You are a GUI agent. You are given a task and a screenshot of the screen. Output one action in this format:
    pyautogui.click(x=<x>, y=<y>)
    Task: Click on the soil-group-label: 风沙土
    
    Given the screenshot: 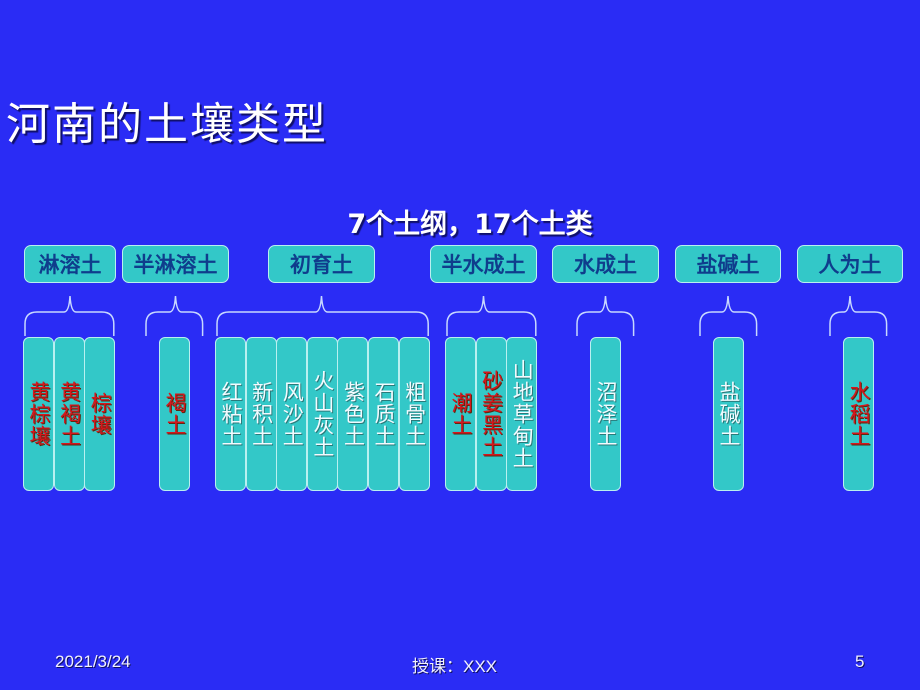 What is the action you would take?
    pyautogui.click(x=292, y=414)
    